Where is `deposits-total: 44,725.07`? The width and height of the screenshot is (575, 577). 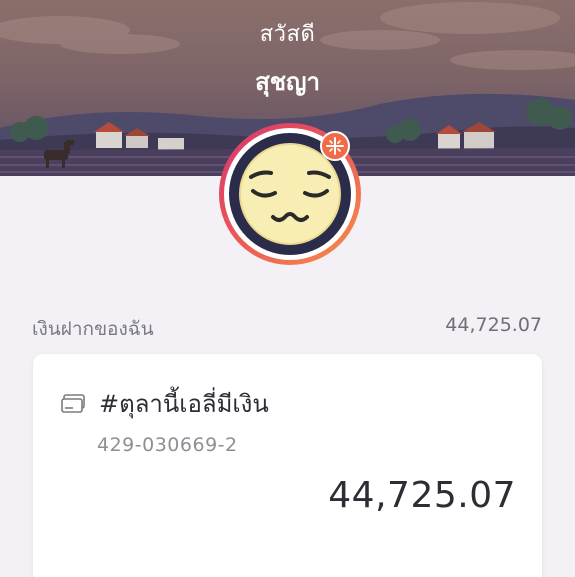
deposits-total: 44,725.07 is located at coordinates (493, 325).